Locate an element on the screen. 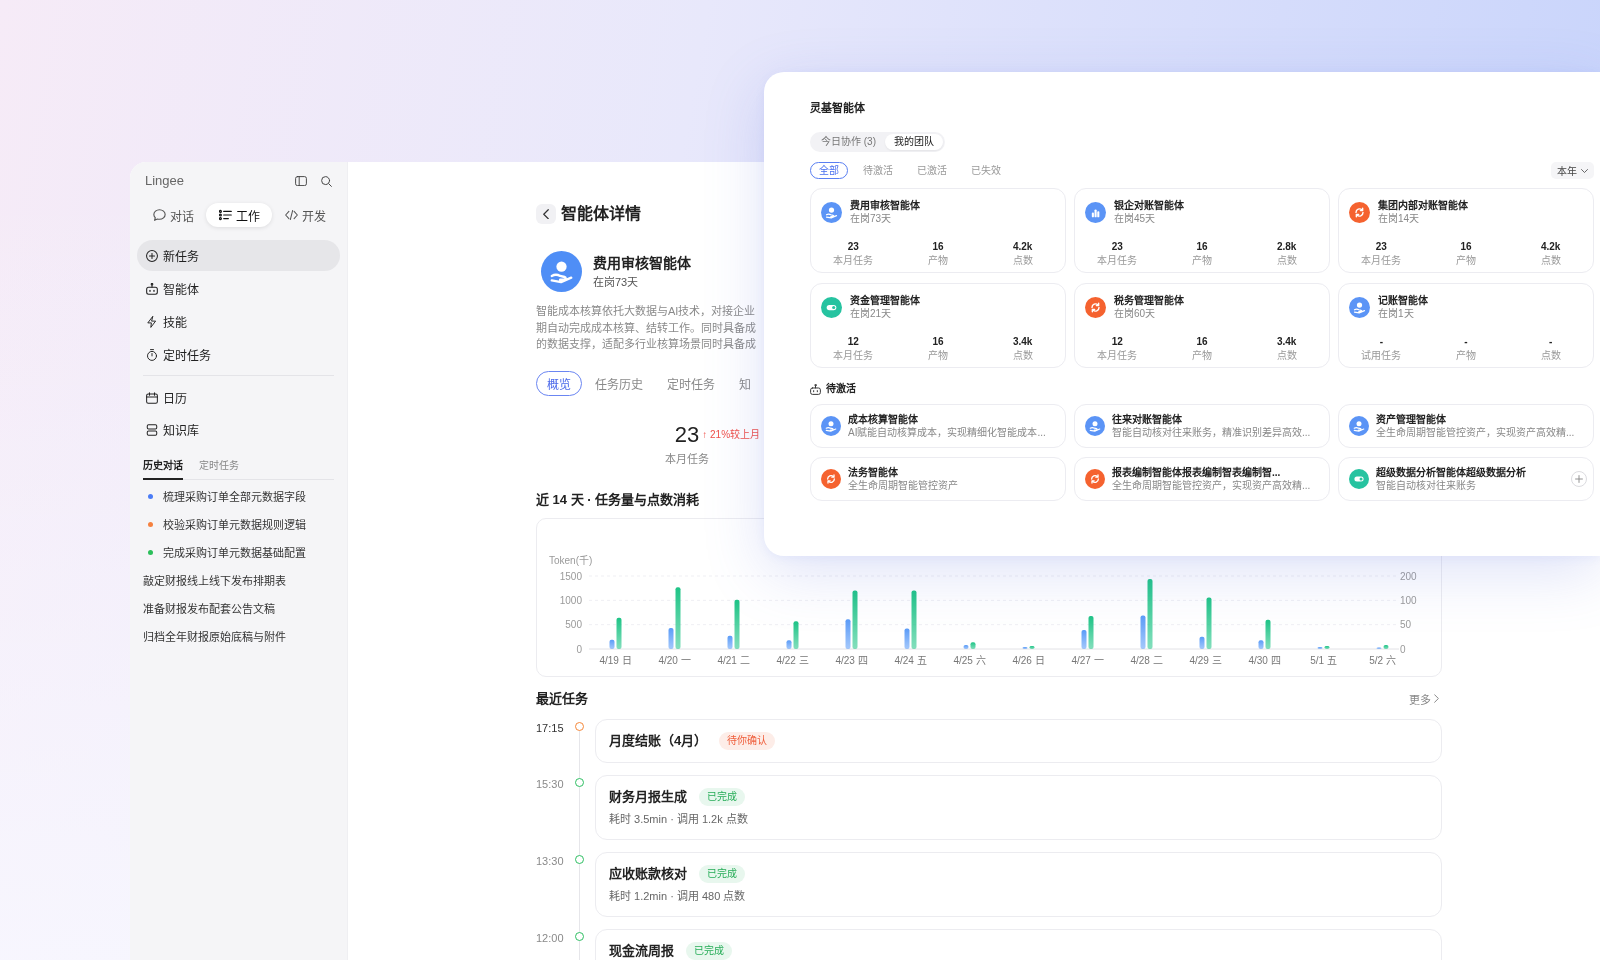  task-card: 财务月报生成 已完成 耗时 3.5min · 调用 1.2k 点数 is located at coordinates (1018, 807).